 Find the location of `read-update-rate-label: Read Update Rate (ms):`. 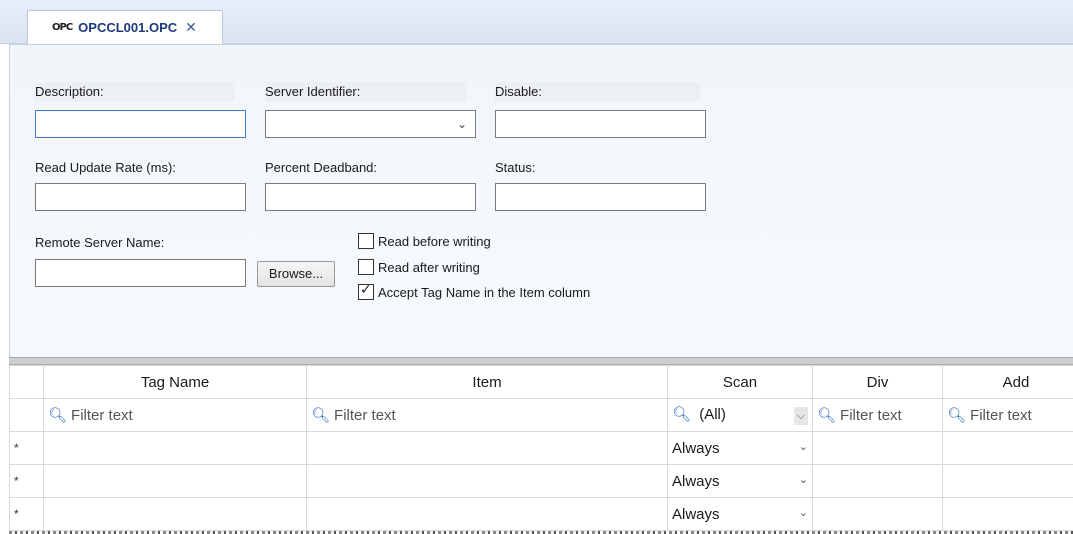

read-update-rate-label: Read Update Rate (ms): is located at coordinates (105, 167).